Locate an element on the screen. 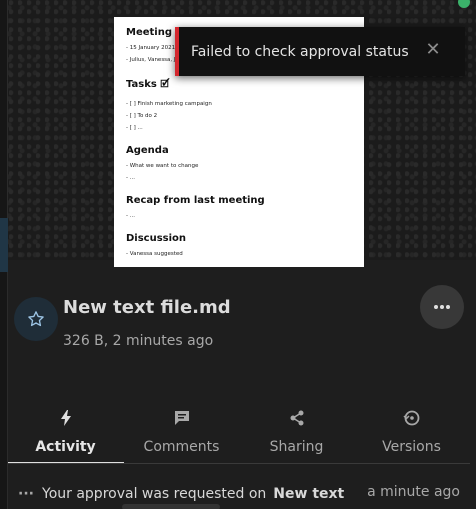 This screenshot has height=509, width=476. more-icon is located at coordinates (442, 307).